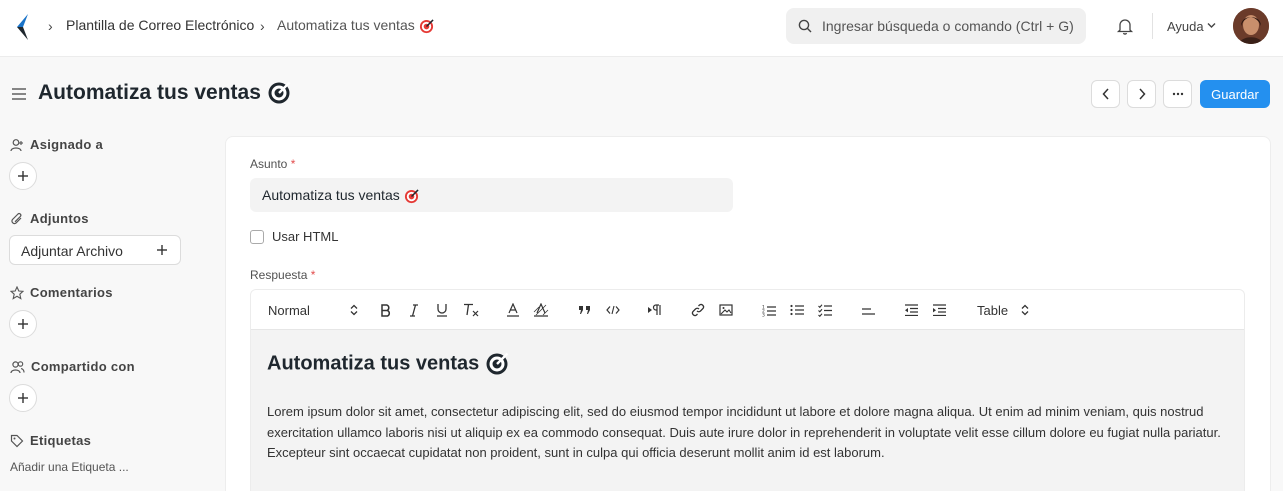 Image resolution: width=1283 pixels, height=491 pixels. Describe the element at coordinates (71, 292) in the screenshot. I see `comments-label: Comentarios` at that location.